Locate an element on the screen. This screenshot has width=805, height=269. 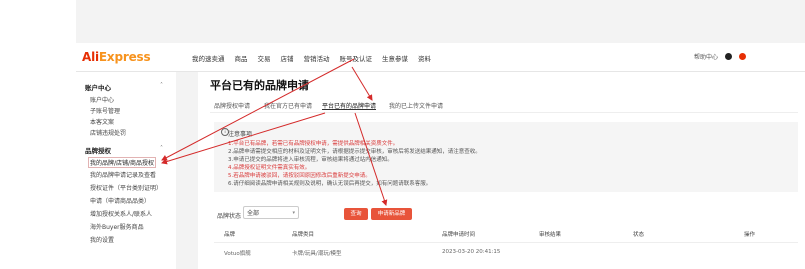
arrow-nav-to-tab is located at coordinates (362, 83).